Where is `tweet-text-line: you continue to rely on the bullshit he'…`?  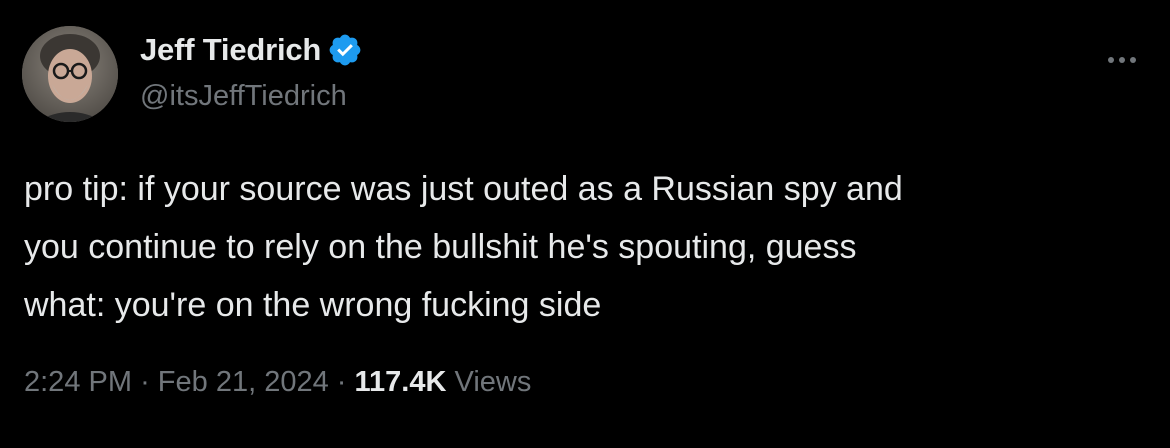
tweet-text-line: you continue to rely on the bullshit he'… is located at coordinates (440, 247).